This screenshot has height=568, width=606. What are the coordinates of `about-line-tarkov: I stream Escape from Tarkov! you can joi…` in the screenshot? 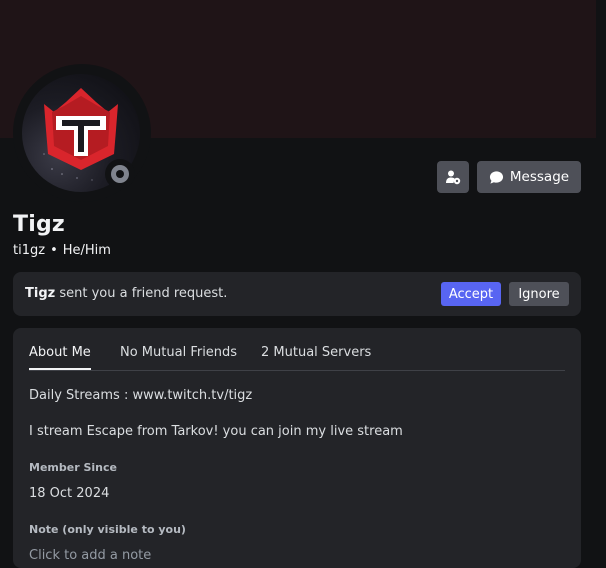 It's located at (216, 431).